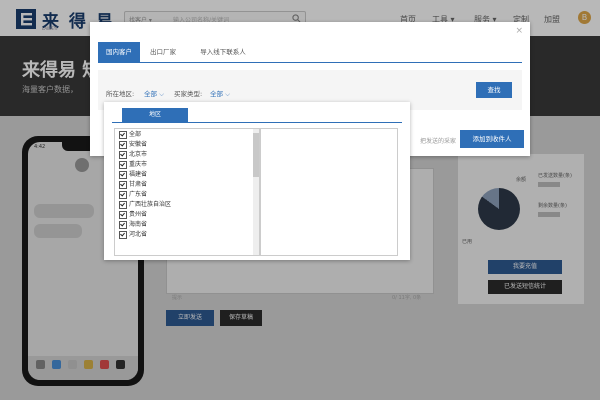 Image resolution: width=600 pixels, height=400 pixels. Describe the element at coordinates (133, 185) in the screenshot. I see `region-item: 甘肃省` at that location.